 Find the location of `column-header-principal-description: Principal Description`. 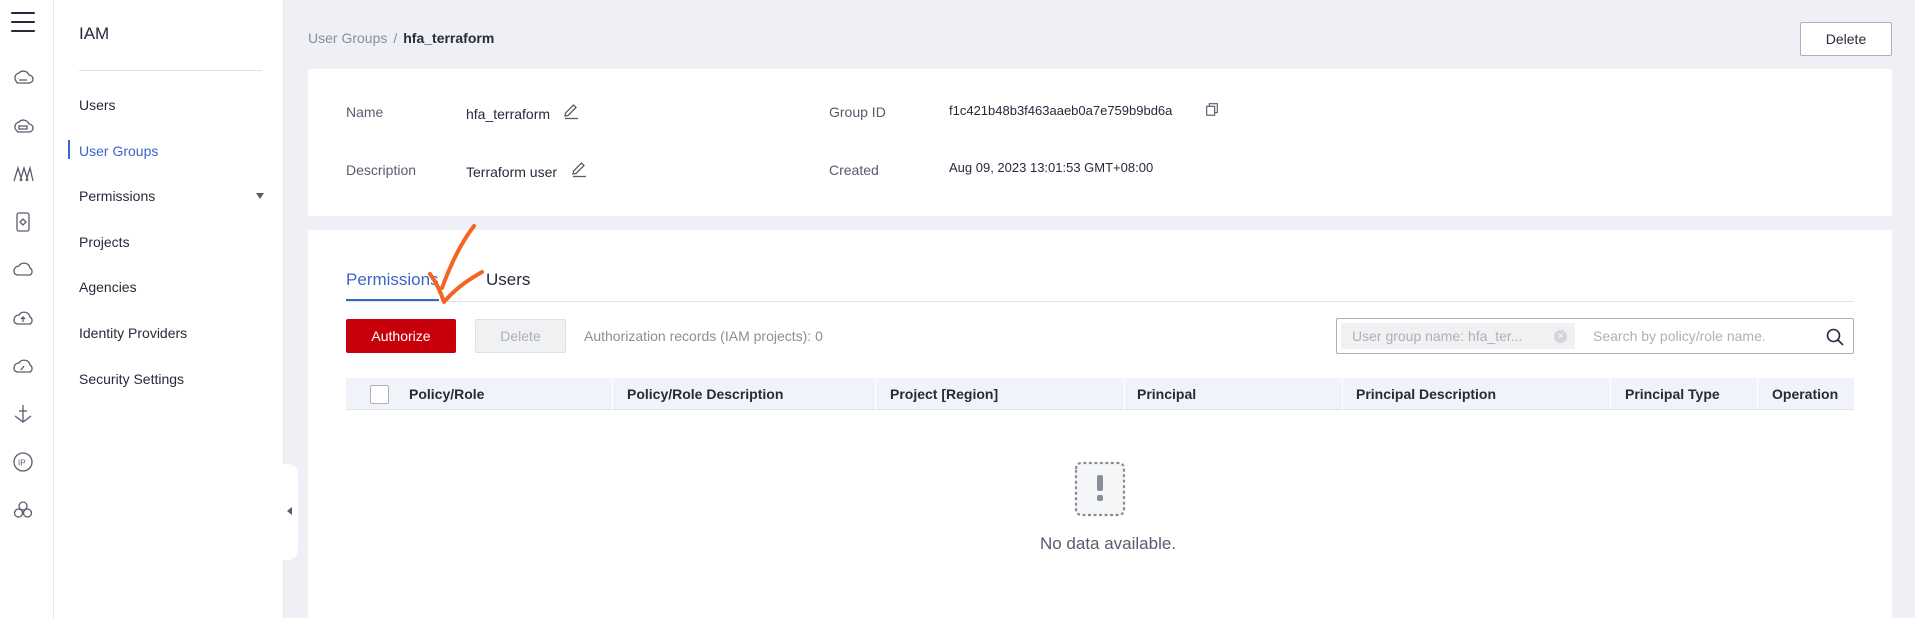

column-header-principal-description: Principal Description is located at coordinates (1426, 394).